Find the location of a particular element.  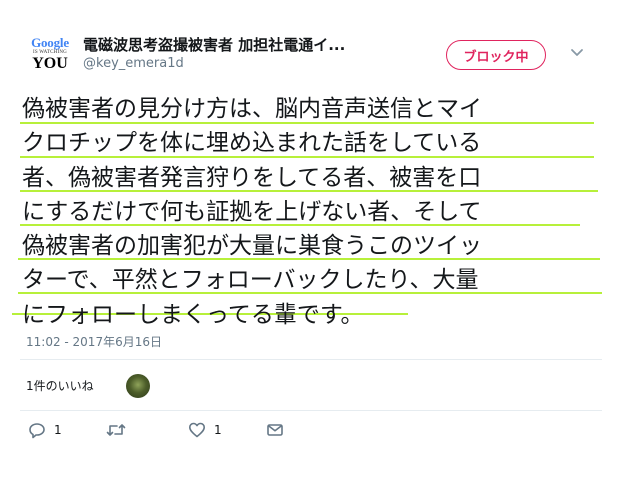

reply-button: 1 is located at coordinates (45, 430).